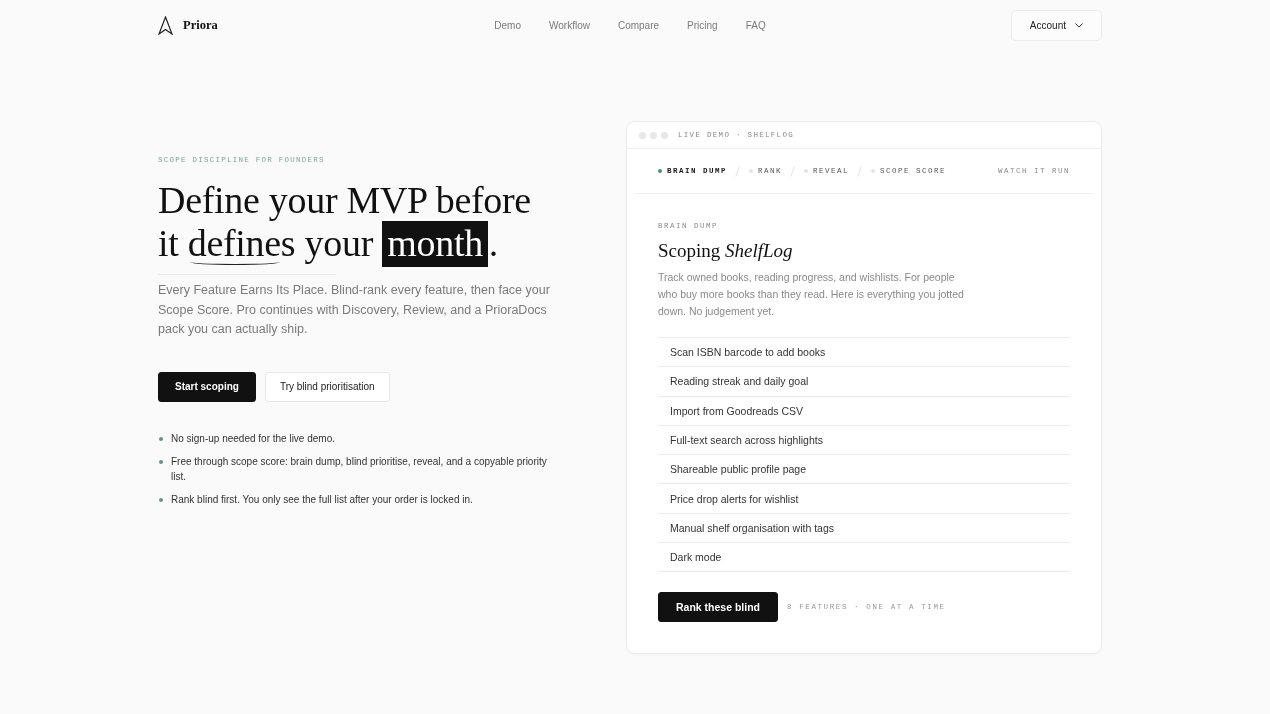 The width and height of the screenshot is (1270, 714). I want to click on nav-link: Compare, so click(638, 25).